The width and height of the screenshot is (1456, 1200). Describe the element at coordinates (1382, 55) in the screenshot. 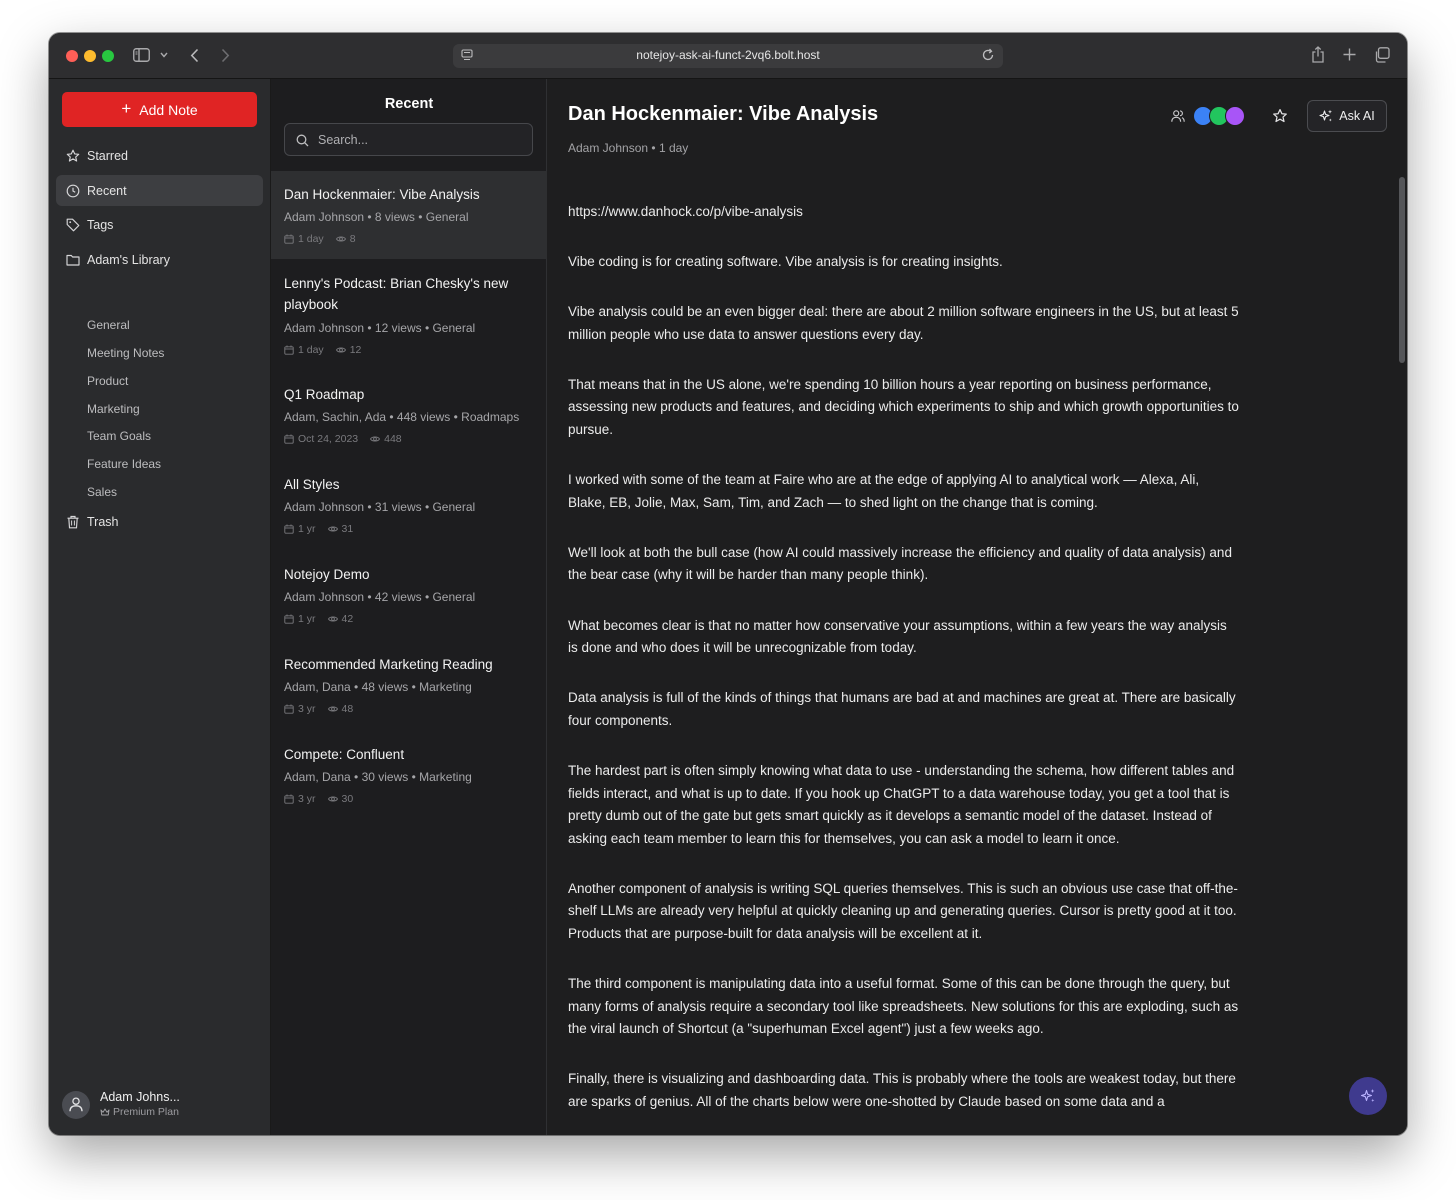

I see `tab-overview-icon` at that location.